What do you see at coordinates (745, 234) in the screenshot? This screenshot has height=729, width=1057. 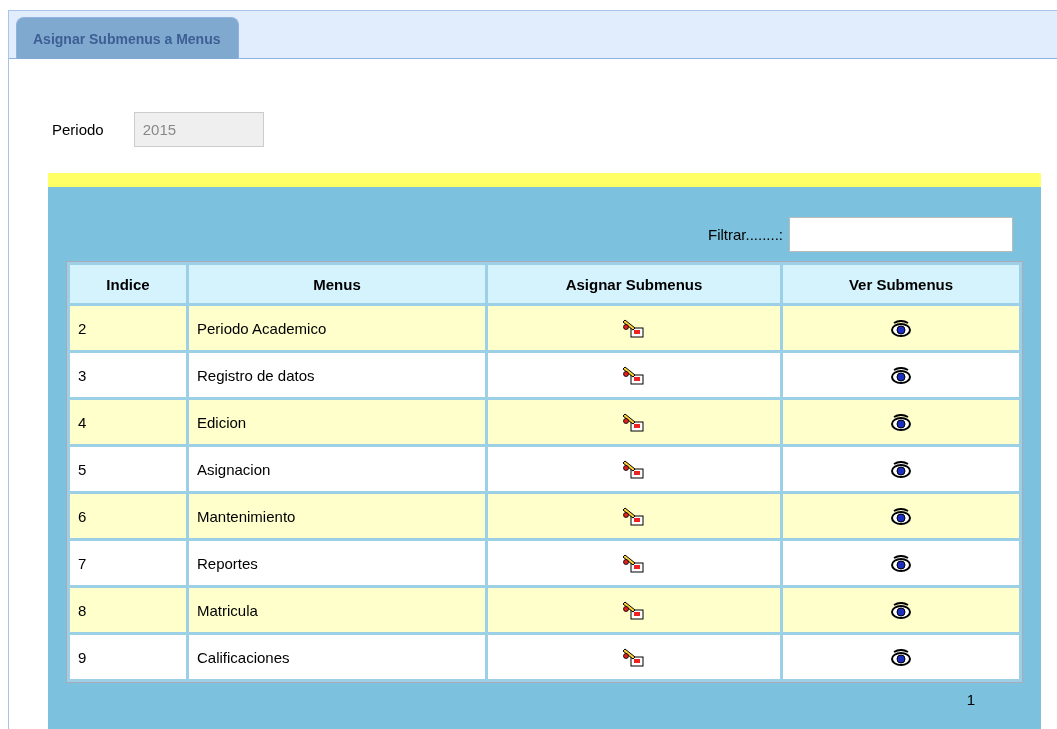 I see `filter-label: Filtrar........:` at bounding box center [745, 234].